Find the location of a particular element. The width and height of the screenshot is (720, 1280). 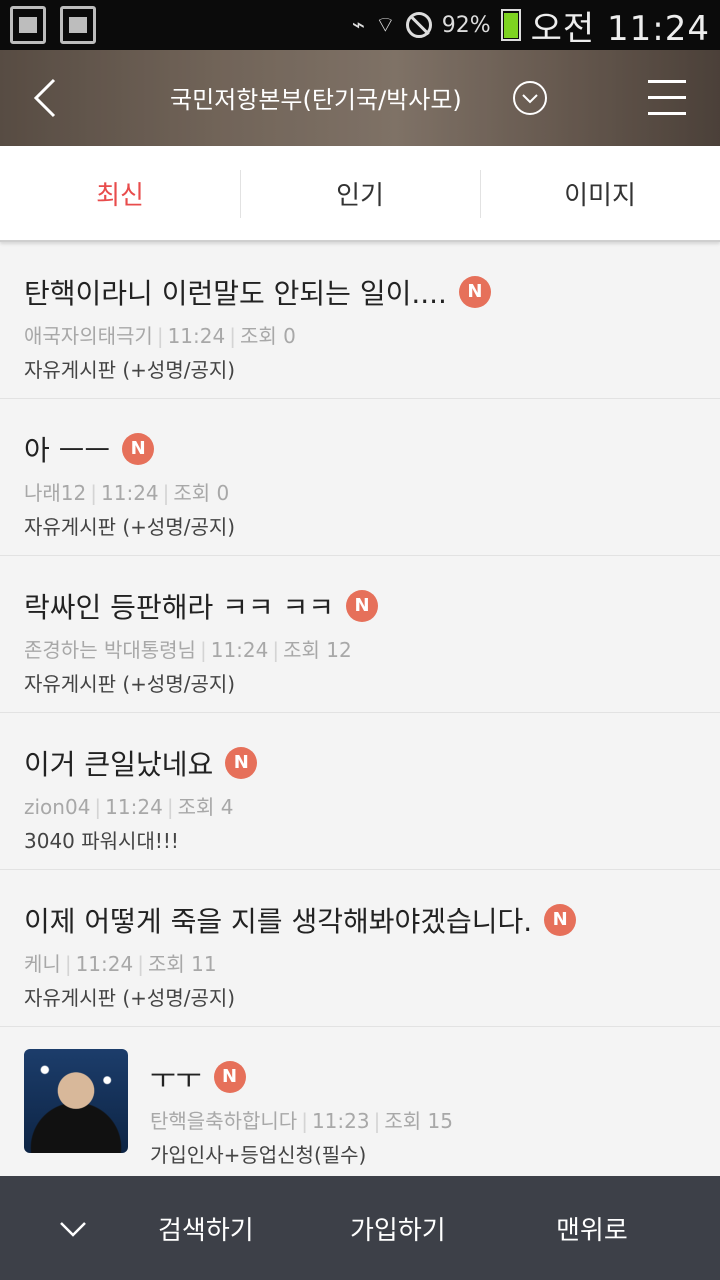

tab-images: 이미지 is located at coordinates (600, 193).